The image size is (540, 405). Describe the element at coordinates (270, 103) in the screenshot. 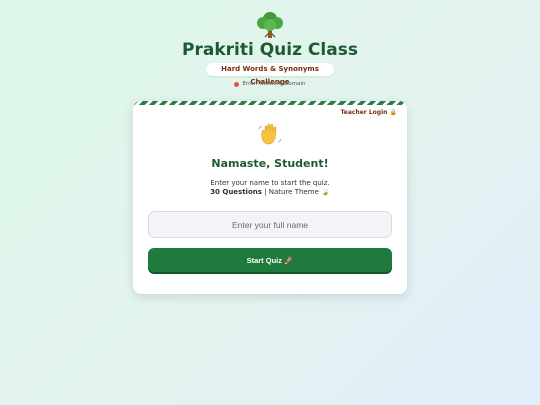

I see `card-stripe` at that location.